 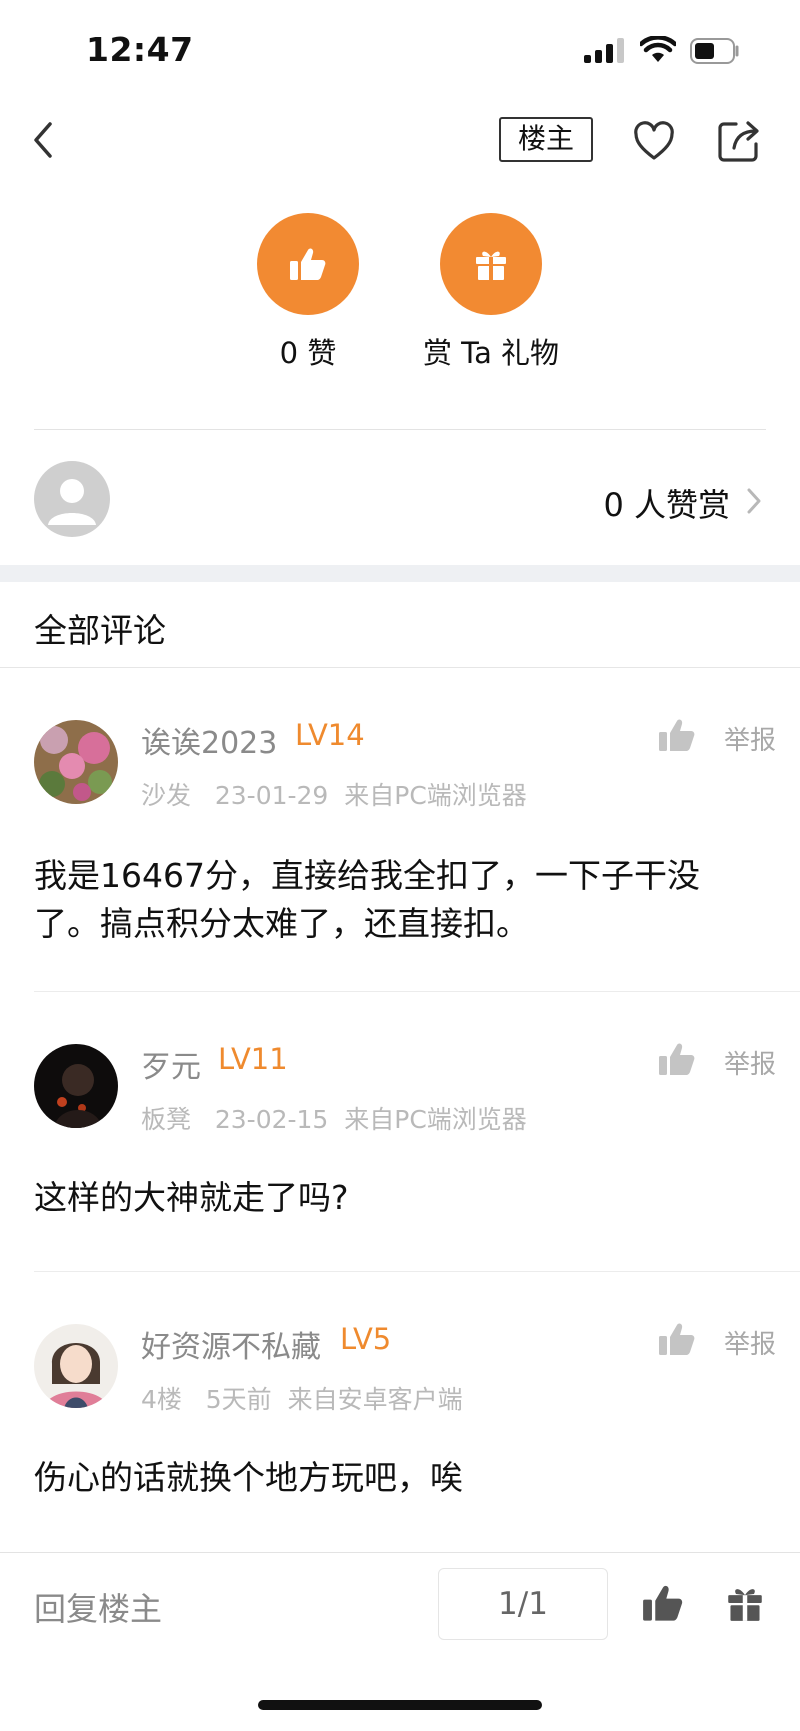 What do you see at coordinates (166, 1119) in the screenshot?
I see `comment-floor: 板凳` at bounding box center [166, 1119].